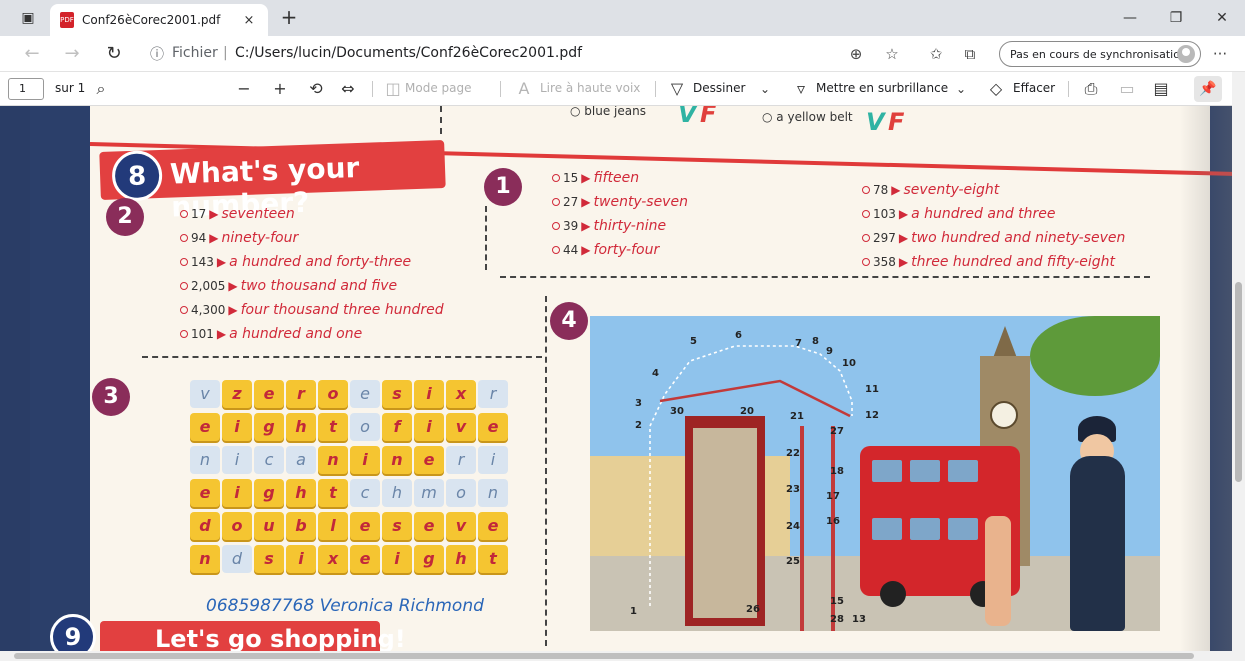  Describe the element at coordinates (1208, 89) in the screenshot. I see `pin-toolbar-icon: 📌` at that location.